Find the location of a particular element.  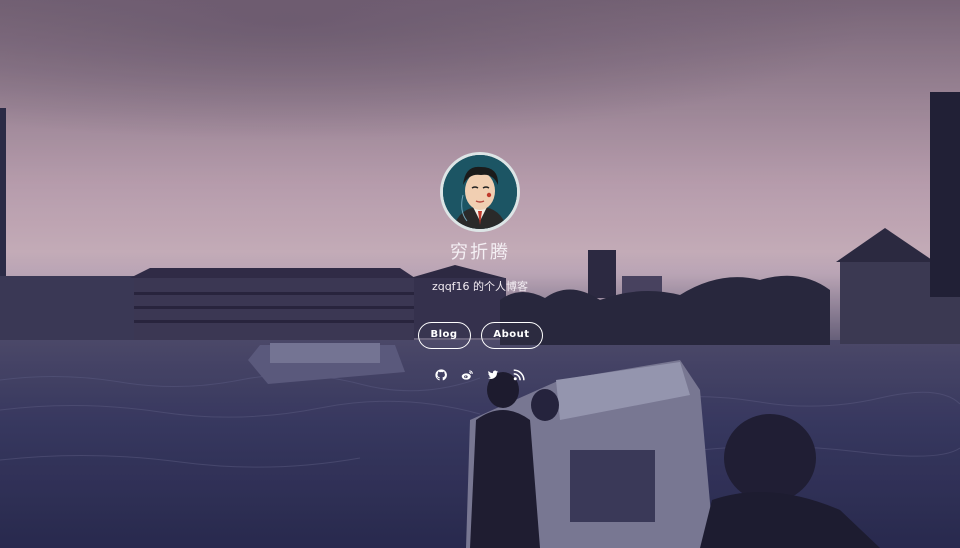

nav-buttons: Blog About is located at coordinates (480, 335).